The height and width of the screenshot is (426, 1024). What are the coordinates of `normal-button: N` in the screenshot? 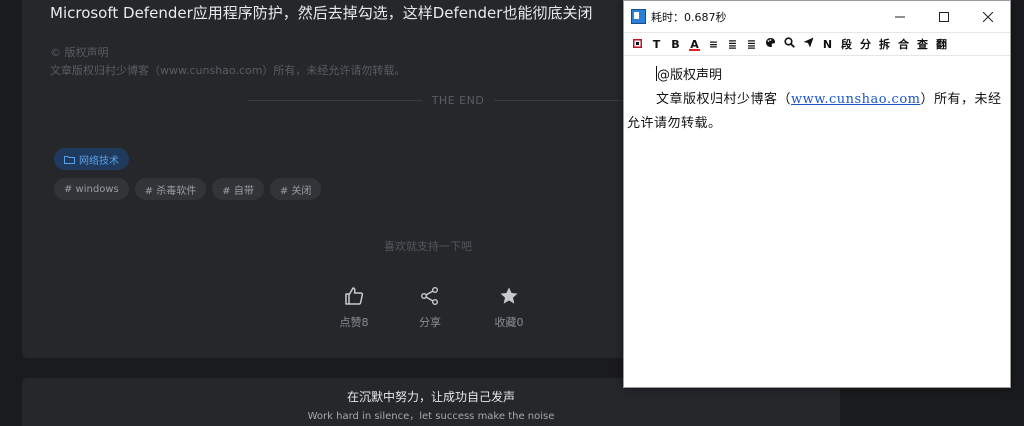 It's located at (827, 44).